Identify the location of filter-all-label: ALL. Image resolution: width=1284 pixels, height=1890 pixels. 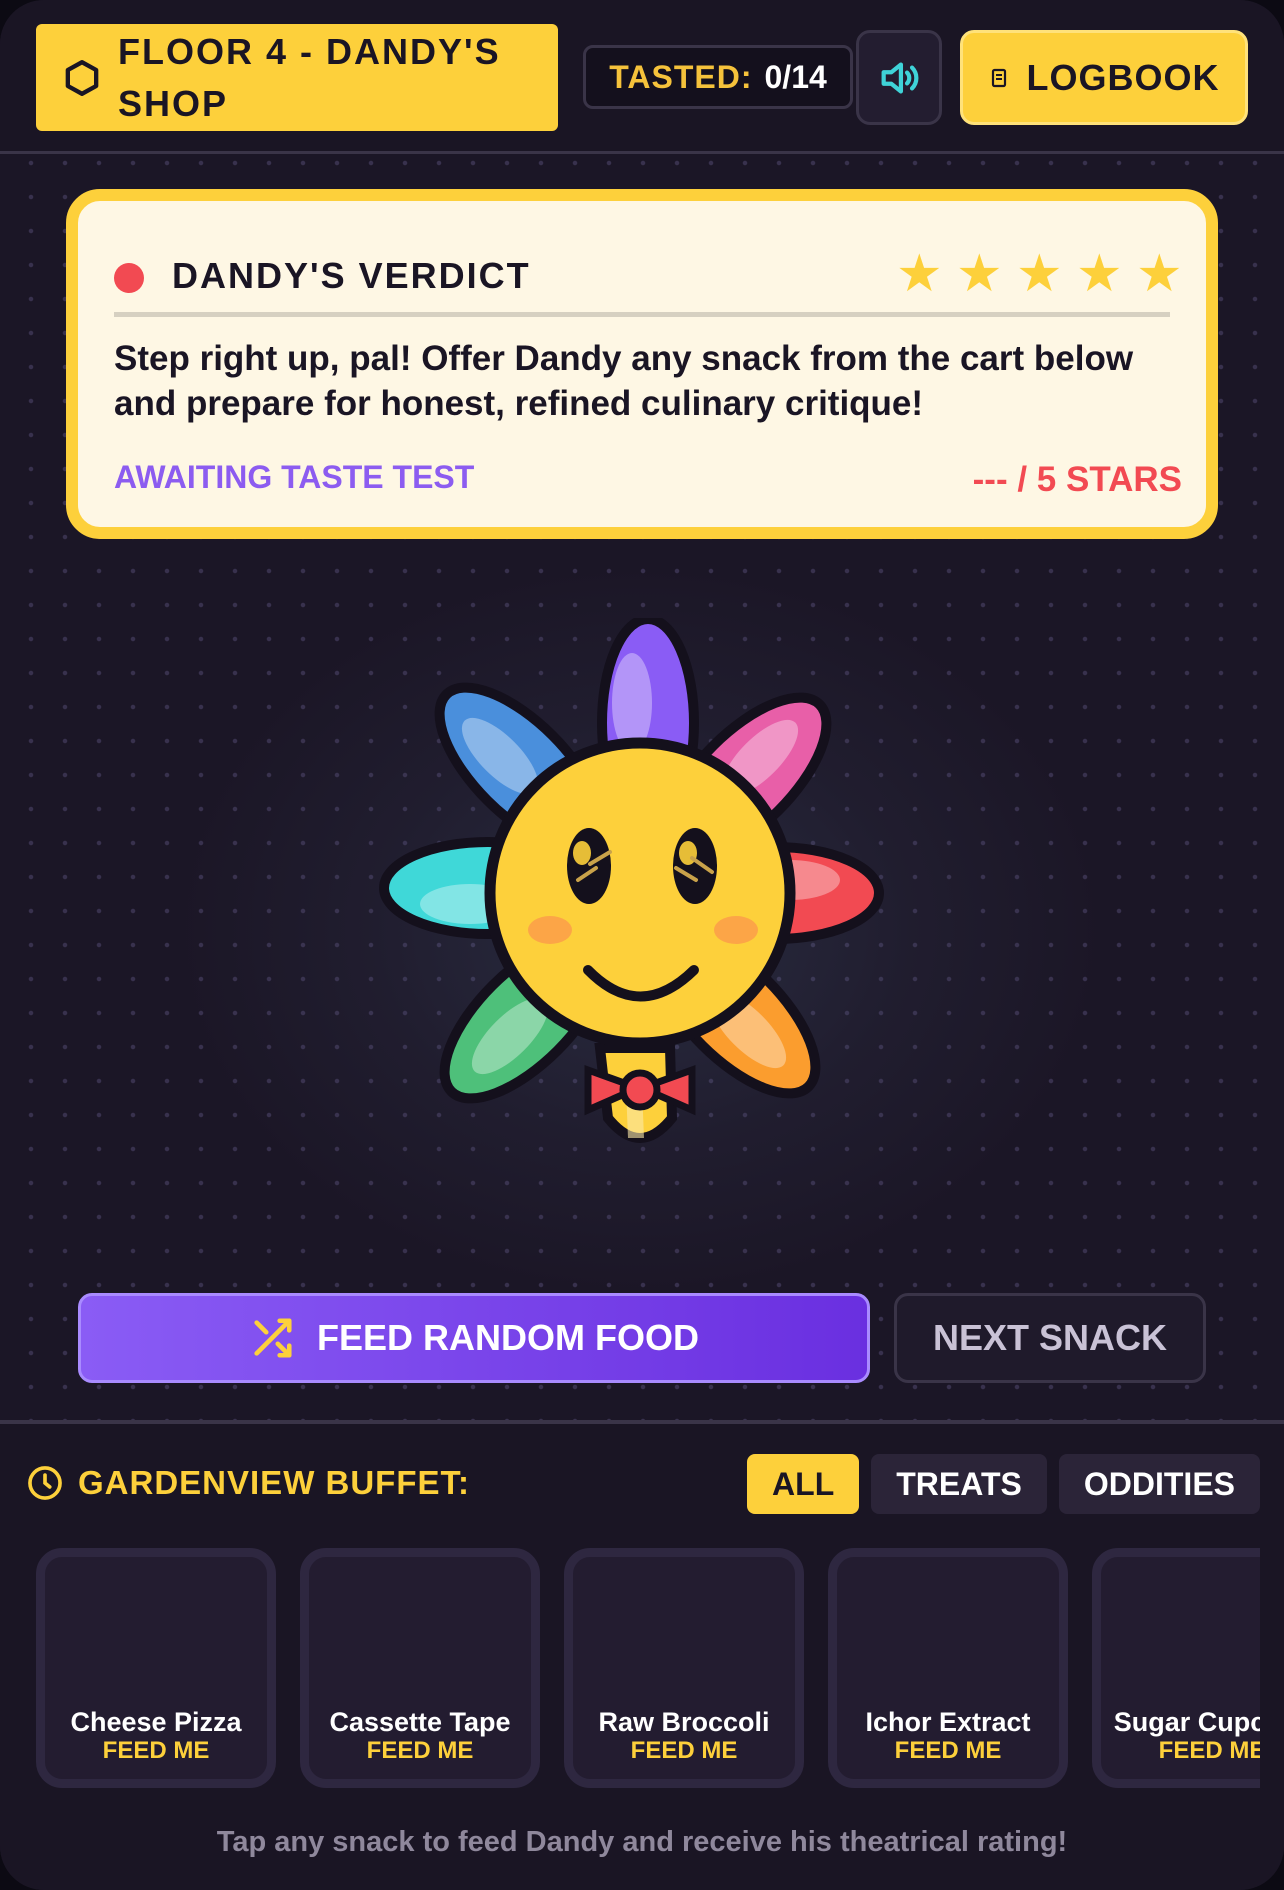
(803, 1483).